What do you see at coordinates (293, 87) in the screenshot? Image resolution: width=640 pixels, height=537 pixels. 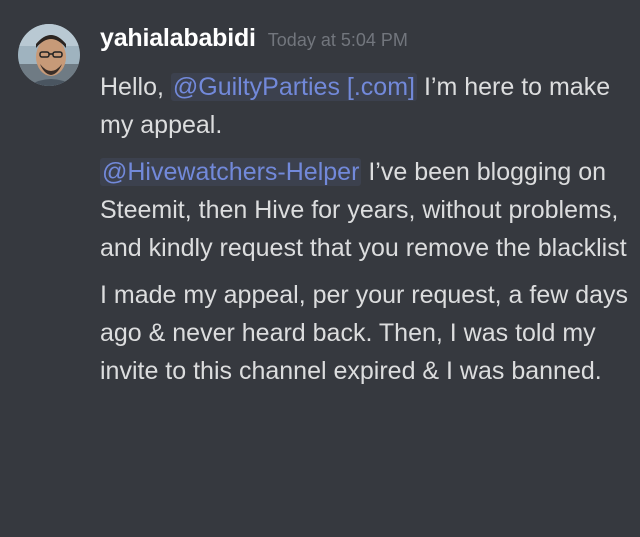 I see `mention-guiltyparties: @GuiltyParties [.com]` at bounding box center [293, 87].